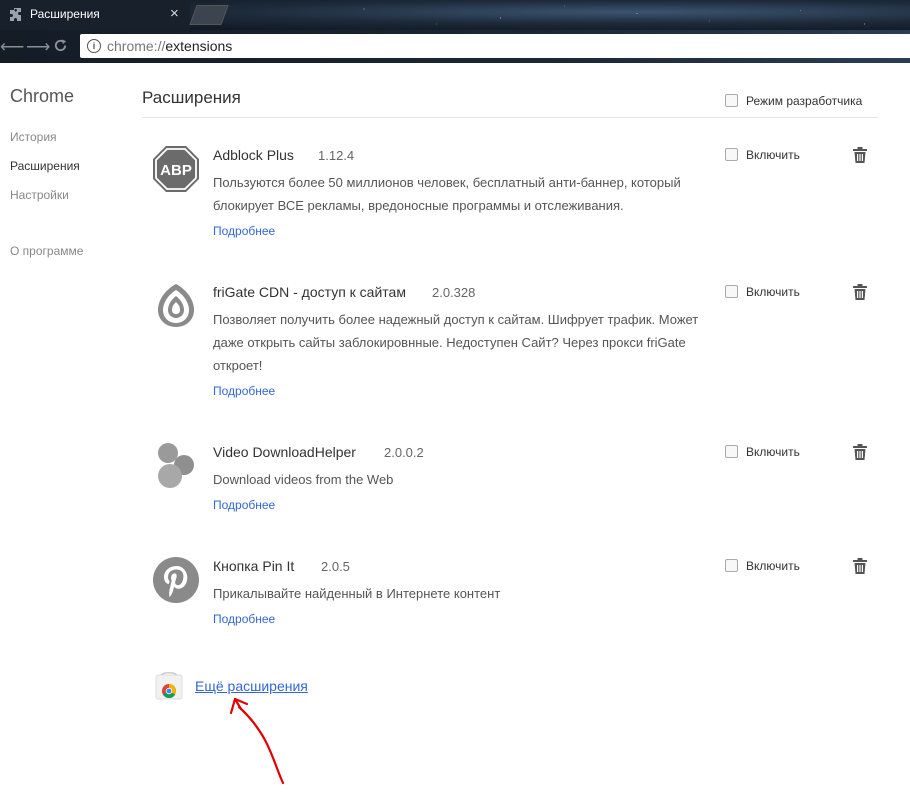 The width and height of the screenshot is (910, 800). Describe the element at coordinates (257, 741) in the screenshot. I see `annotation-arrow` at that location.